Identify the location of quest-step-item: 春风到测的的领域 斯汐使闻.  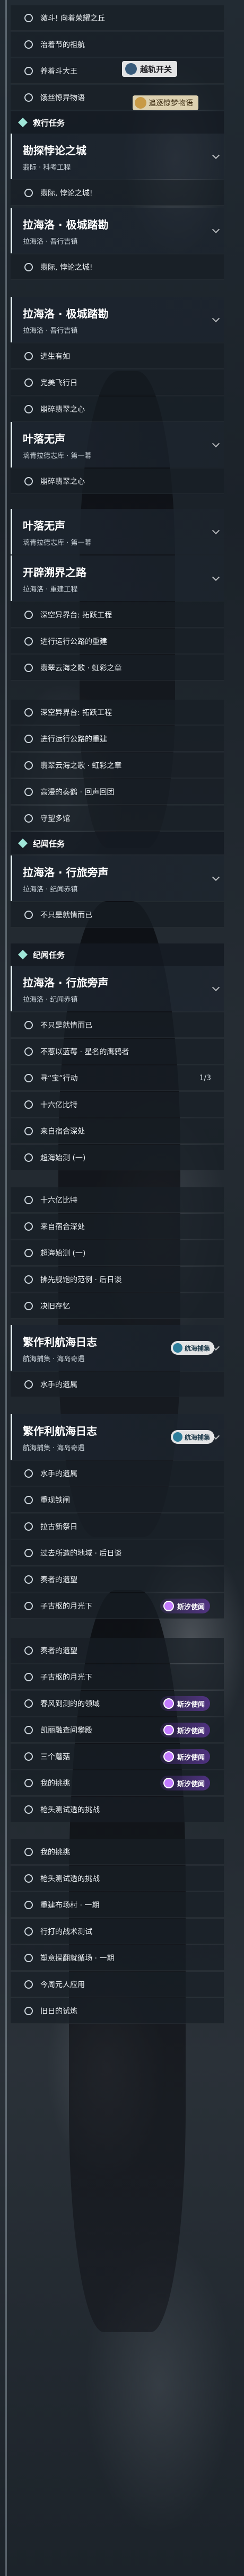
(118, 1703).